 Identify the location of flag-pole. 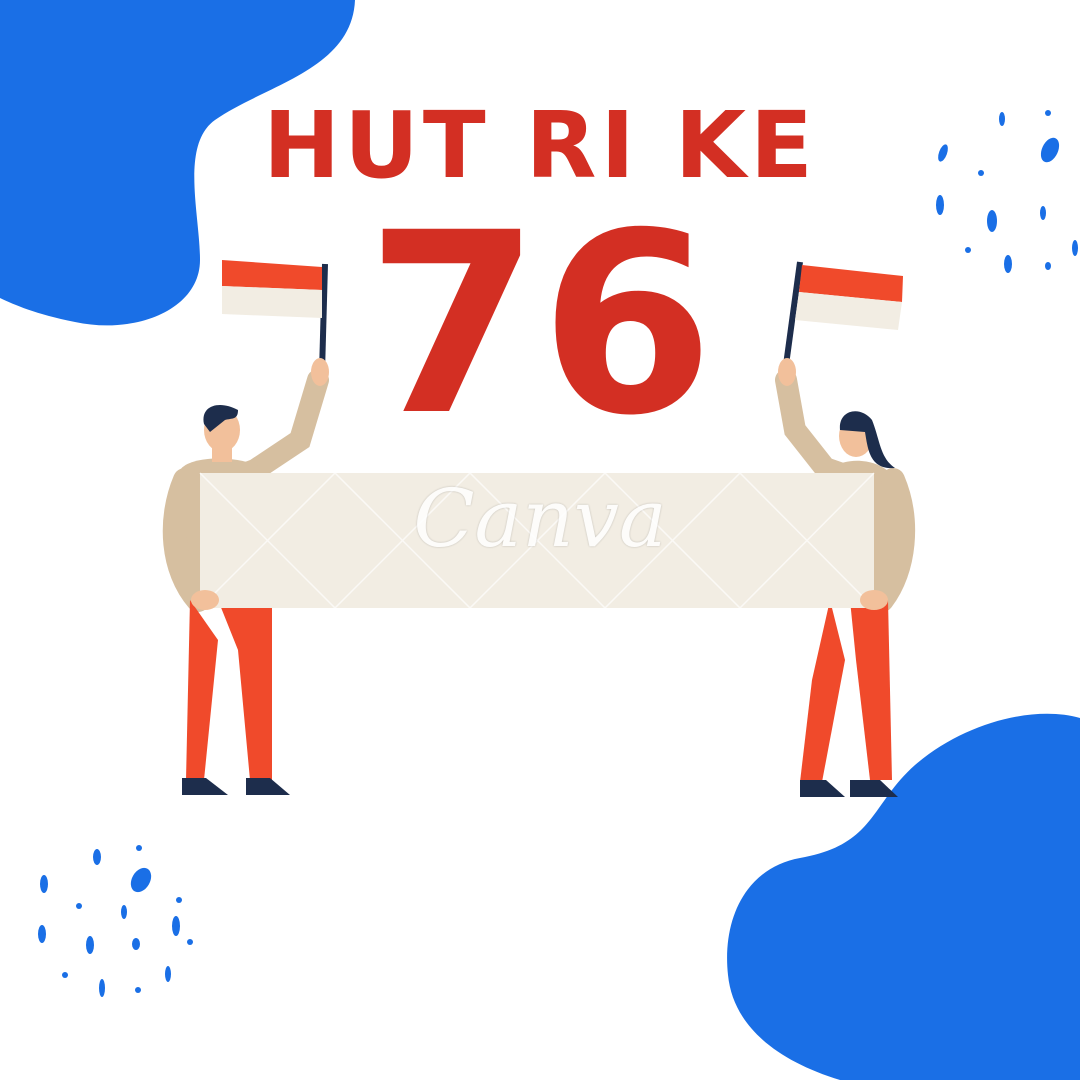
(323, 318).